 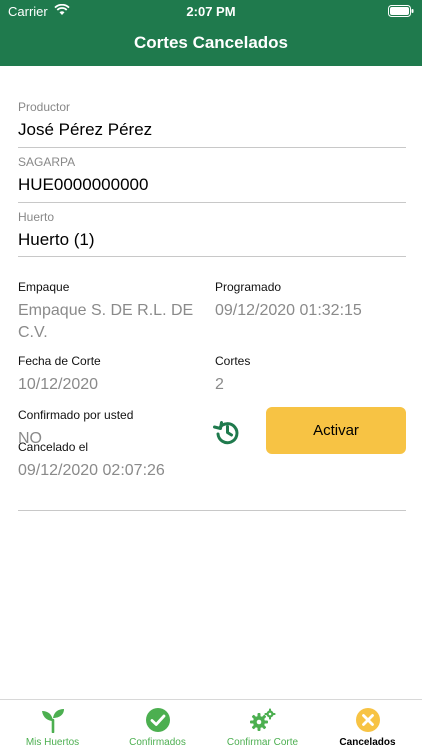 I want to click on confirmado-label: Confirmado por usted, so click(x=76, y=415).